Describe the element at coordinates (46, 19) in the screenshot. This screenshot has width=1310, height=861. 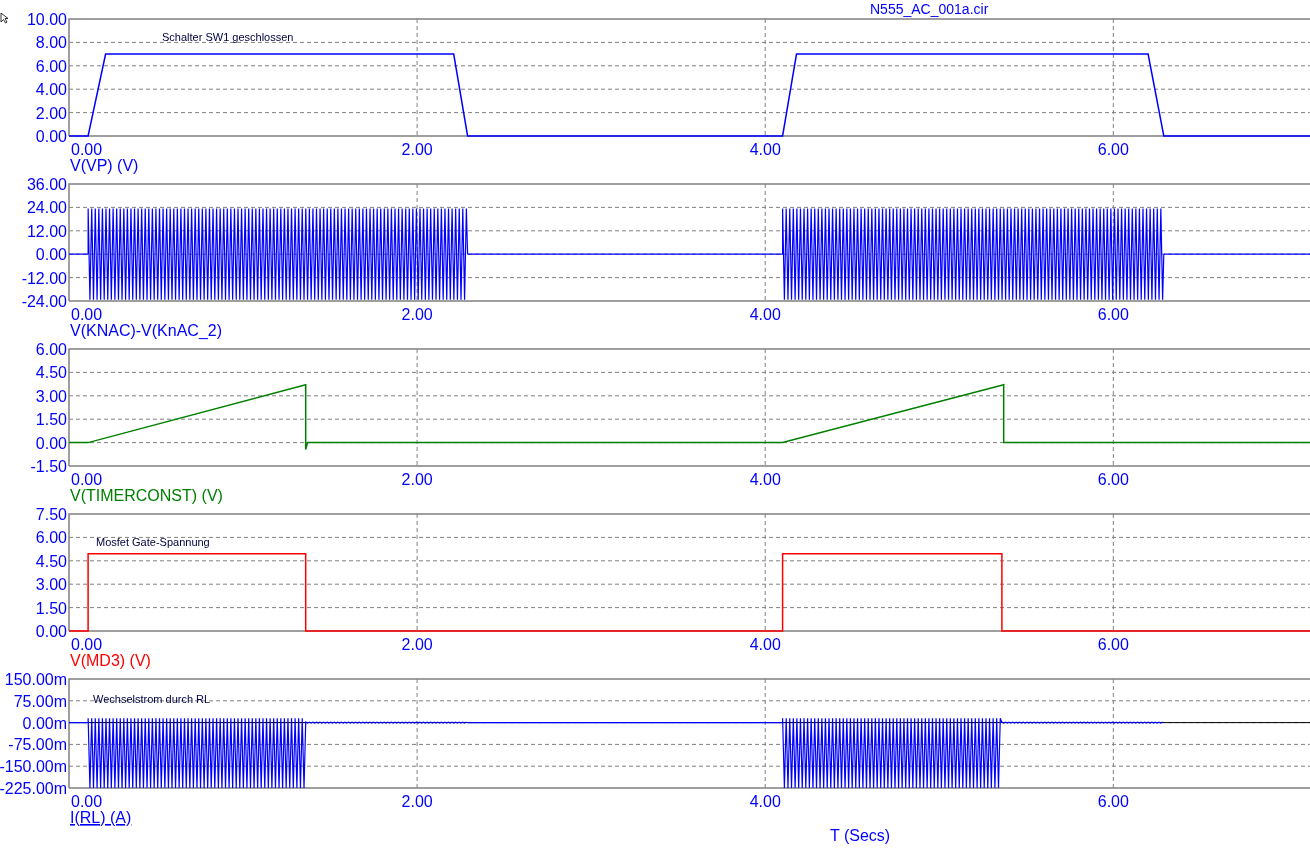
I see `tick-label: 10.00` at that location.